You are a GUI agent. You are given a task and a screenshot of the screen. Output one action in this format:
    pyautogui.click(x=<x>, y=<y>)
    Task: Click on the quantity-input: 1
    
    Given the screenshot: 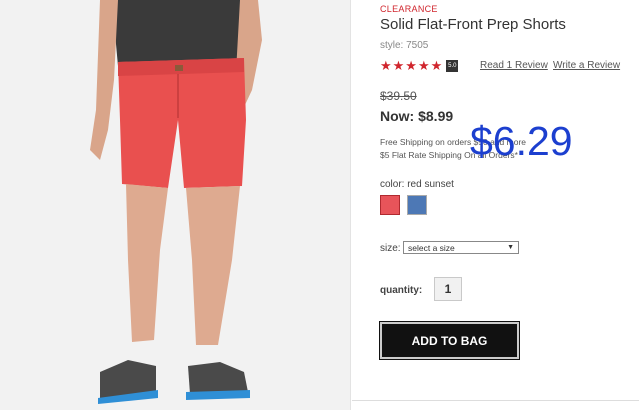 What is the action you would take?
    pyautogui.click(x=448, y=289)
    